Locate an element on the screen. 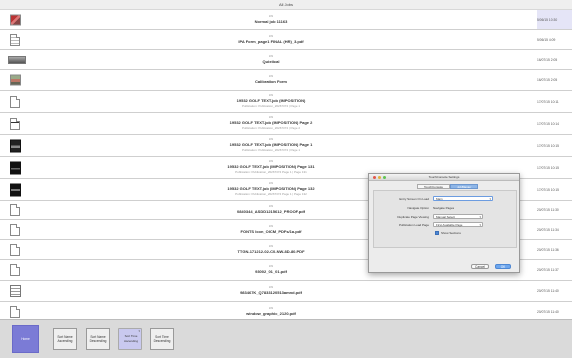 The width and height of the screenshot is (572, 358). show-sections-label: Show Sections is located at coordinates (451, 233).